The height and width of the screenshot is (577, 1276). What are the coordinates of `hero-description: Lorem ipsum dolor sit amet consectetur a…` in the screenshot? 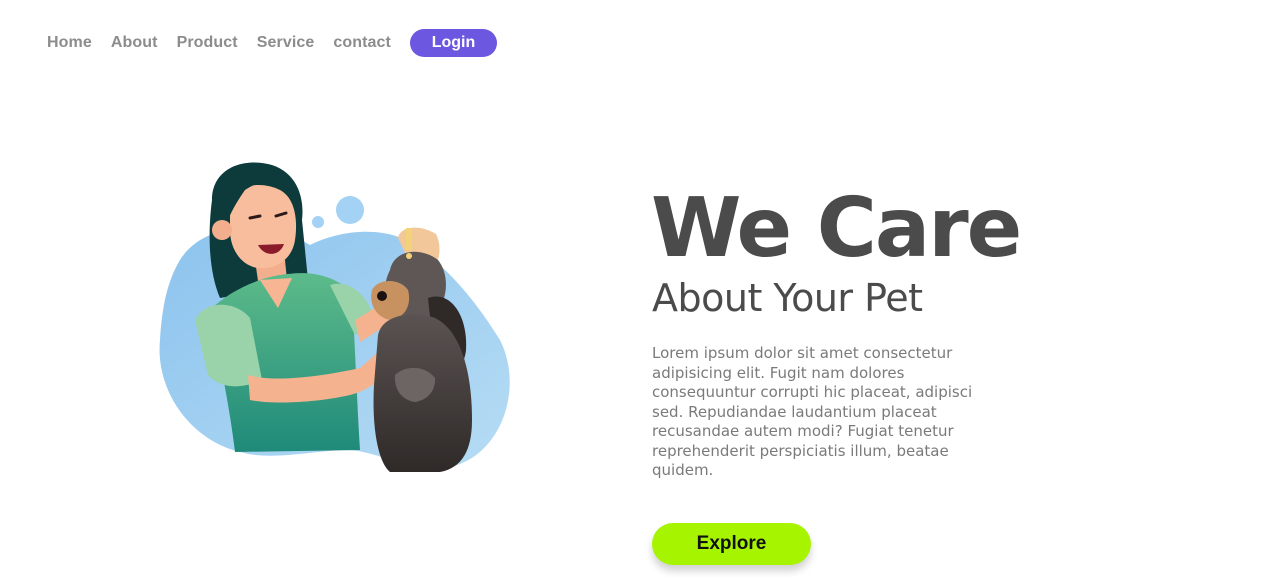 It's located at (812, 411).